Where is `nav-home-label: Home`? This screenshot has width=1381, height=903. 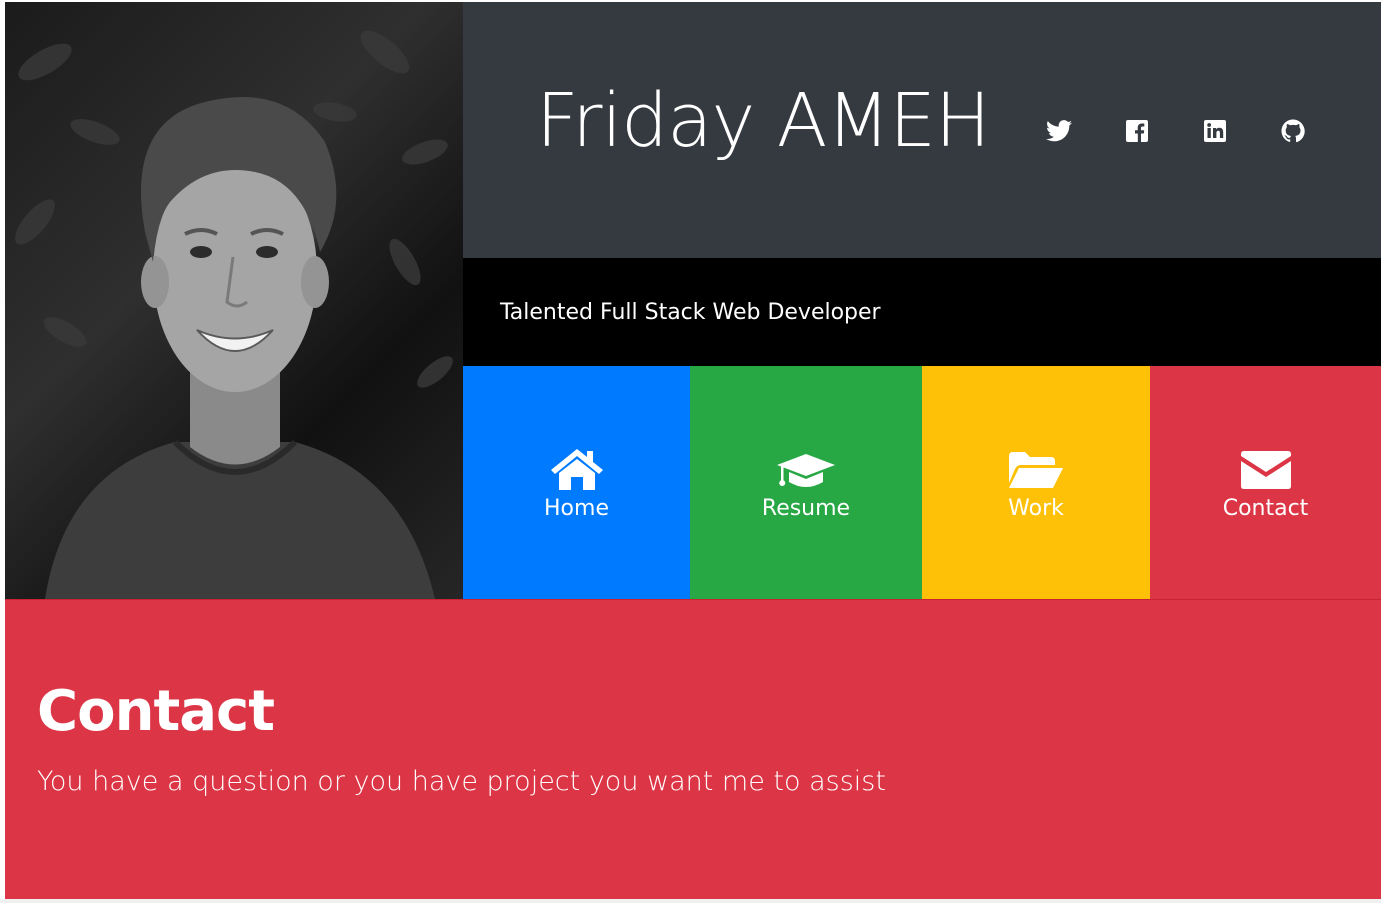
nav-home-label: Home is located at coordinates (576, 508).